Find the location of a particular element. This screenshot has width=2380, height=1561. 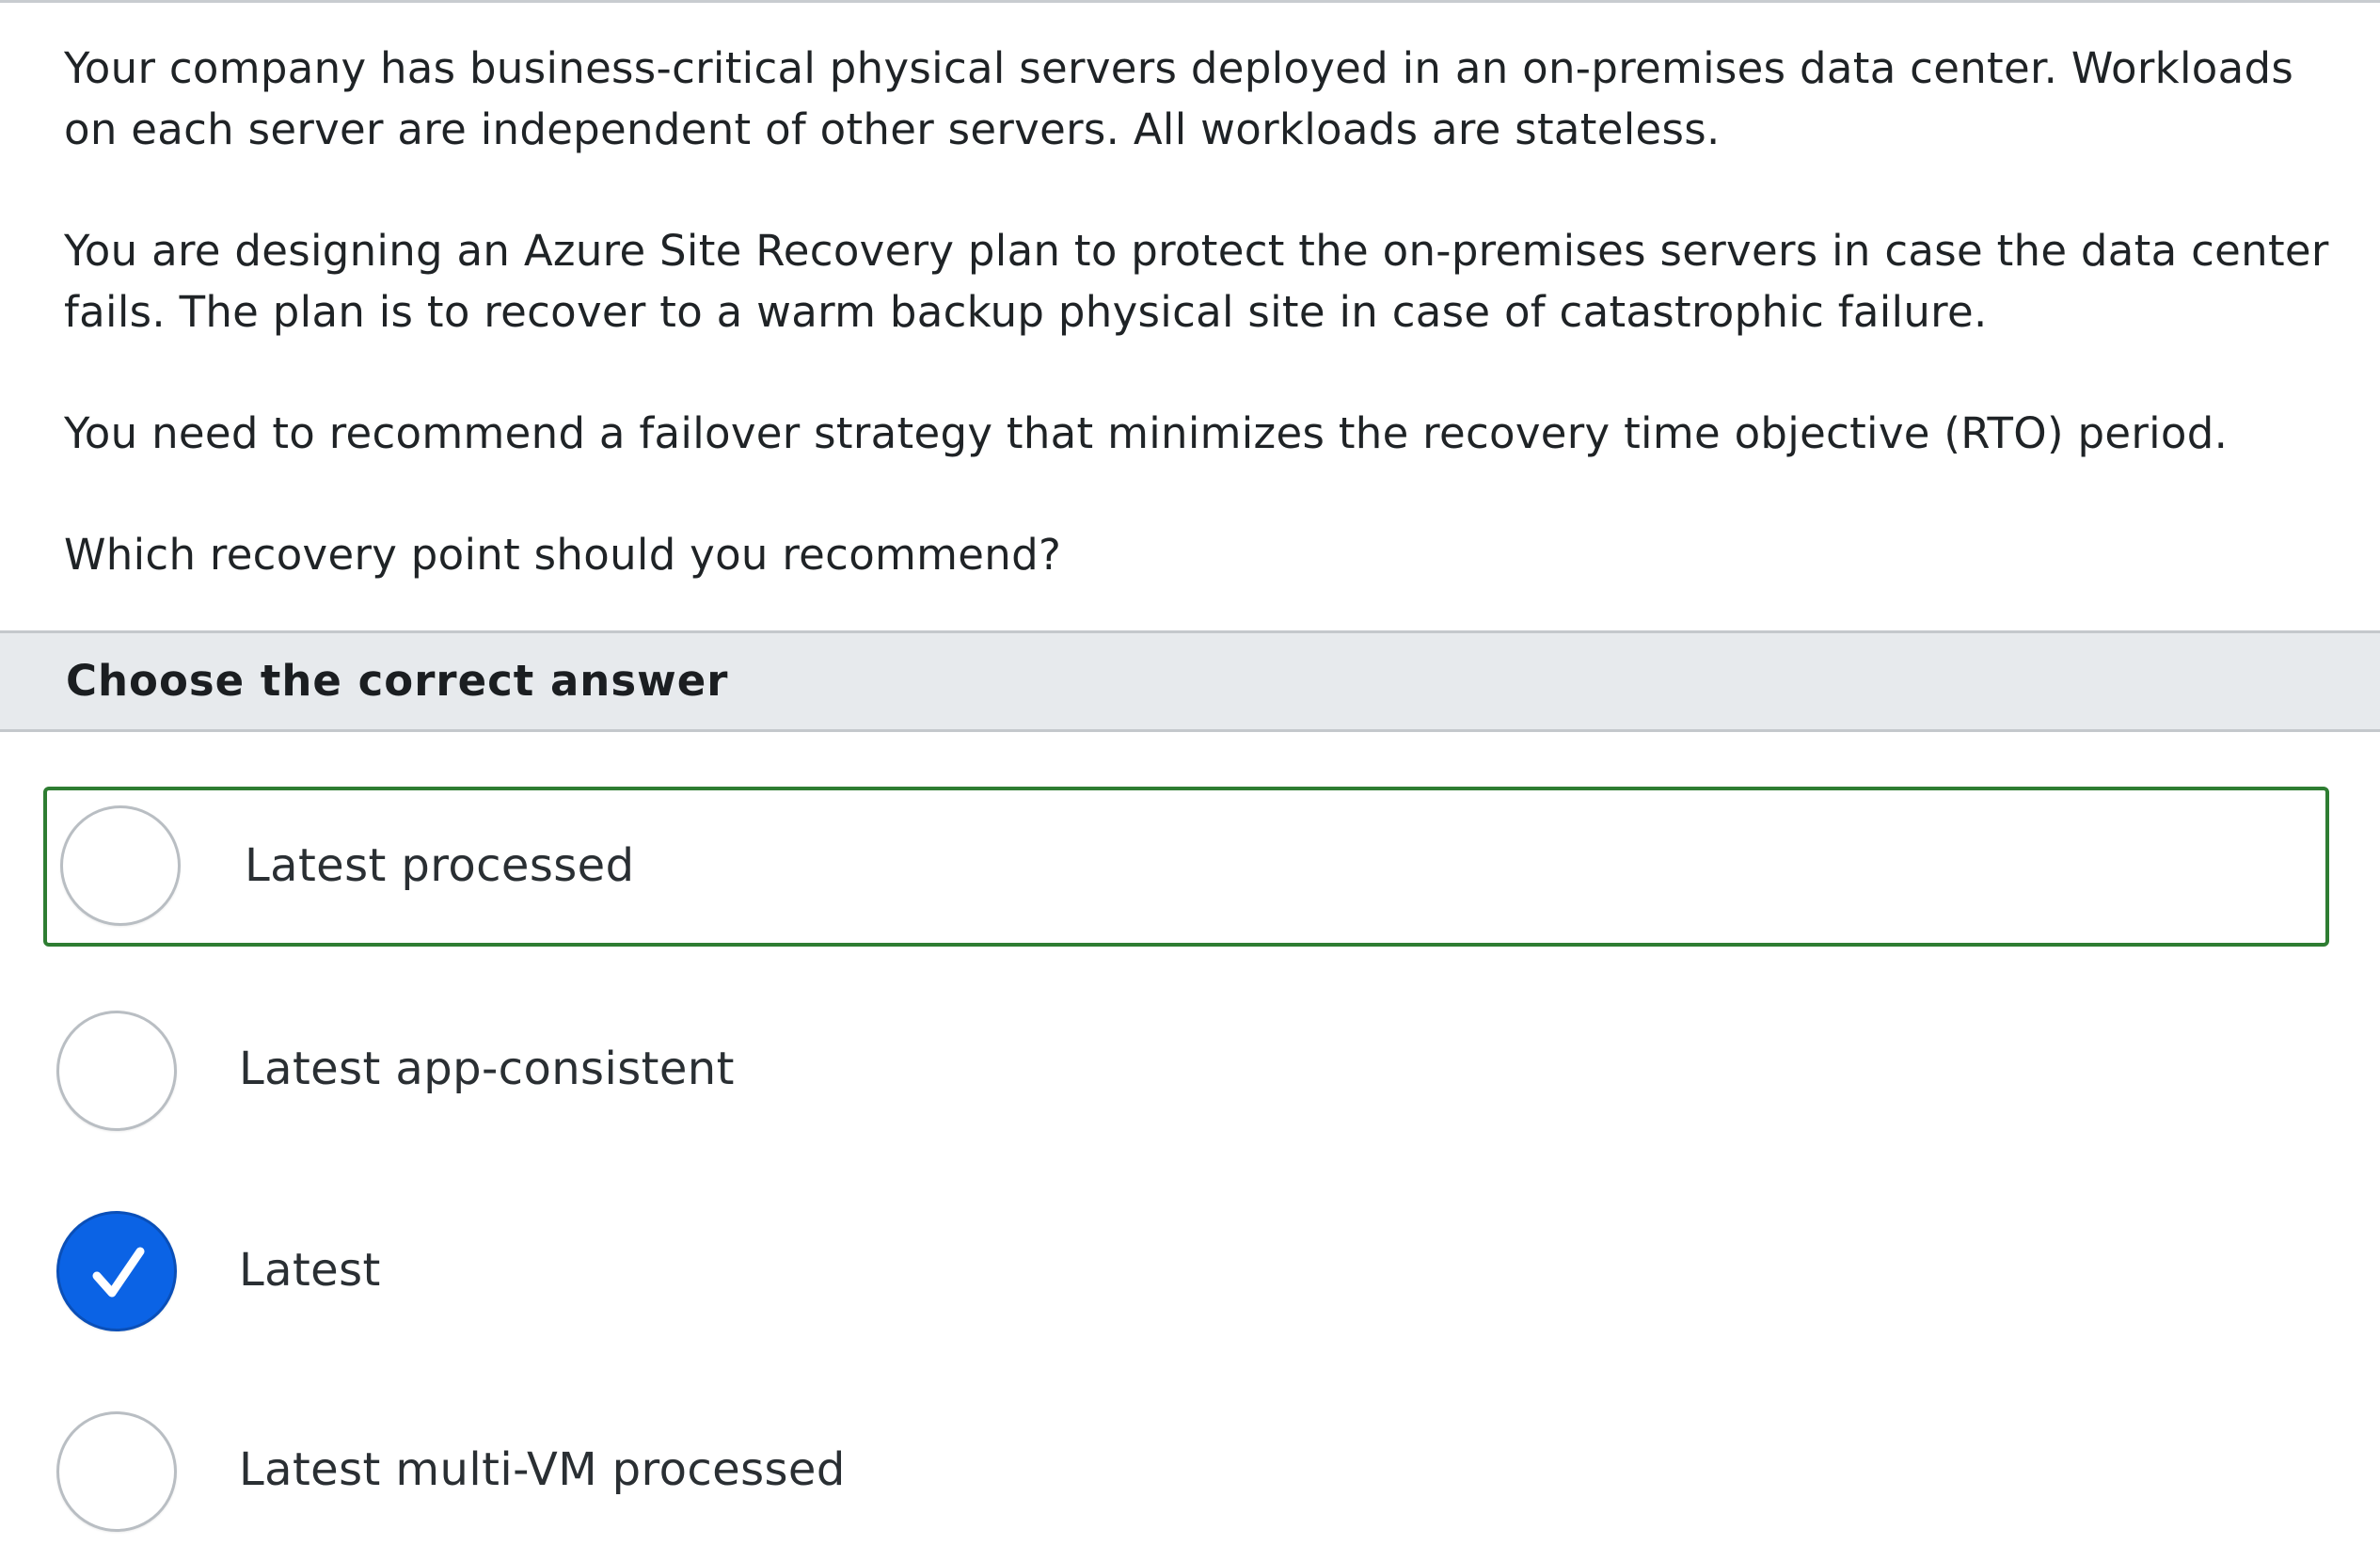

checkmark-icon is located at coordinates (119, 1272).